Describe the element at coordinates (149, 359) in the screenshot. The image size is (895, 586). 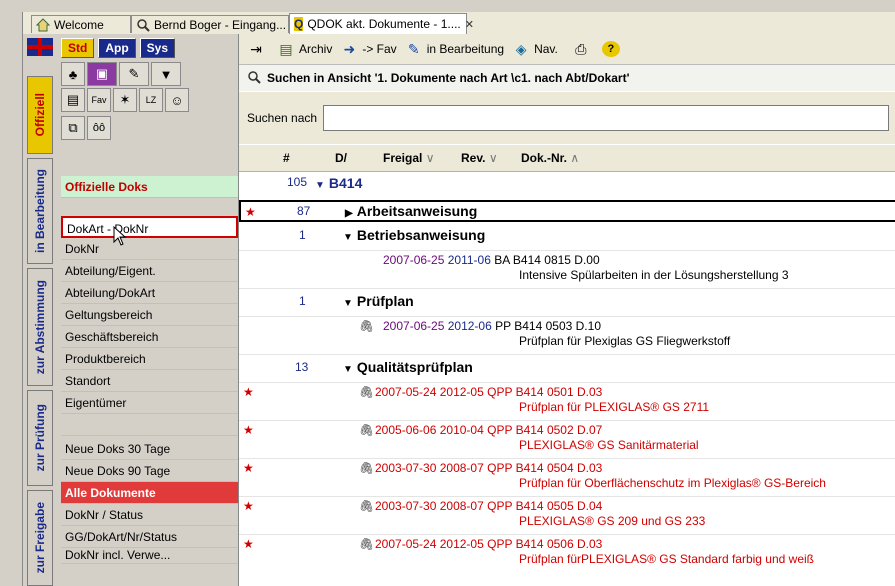
I see `nav-produktbereich: Produktbereich` at that location.